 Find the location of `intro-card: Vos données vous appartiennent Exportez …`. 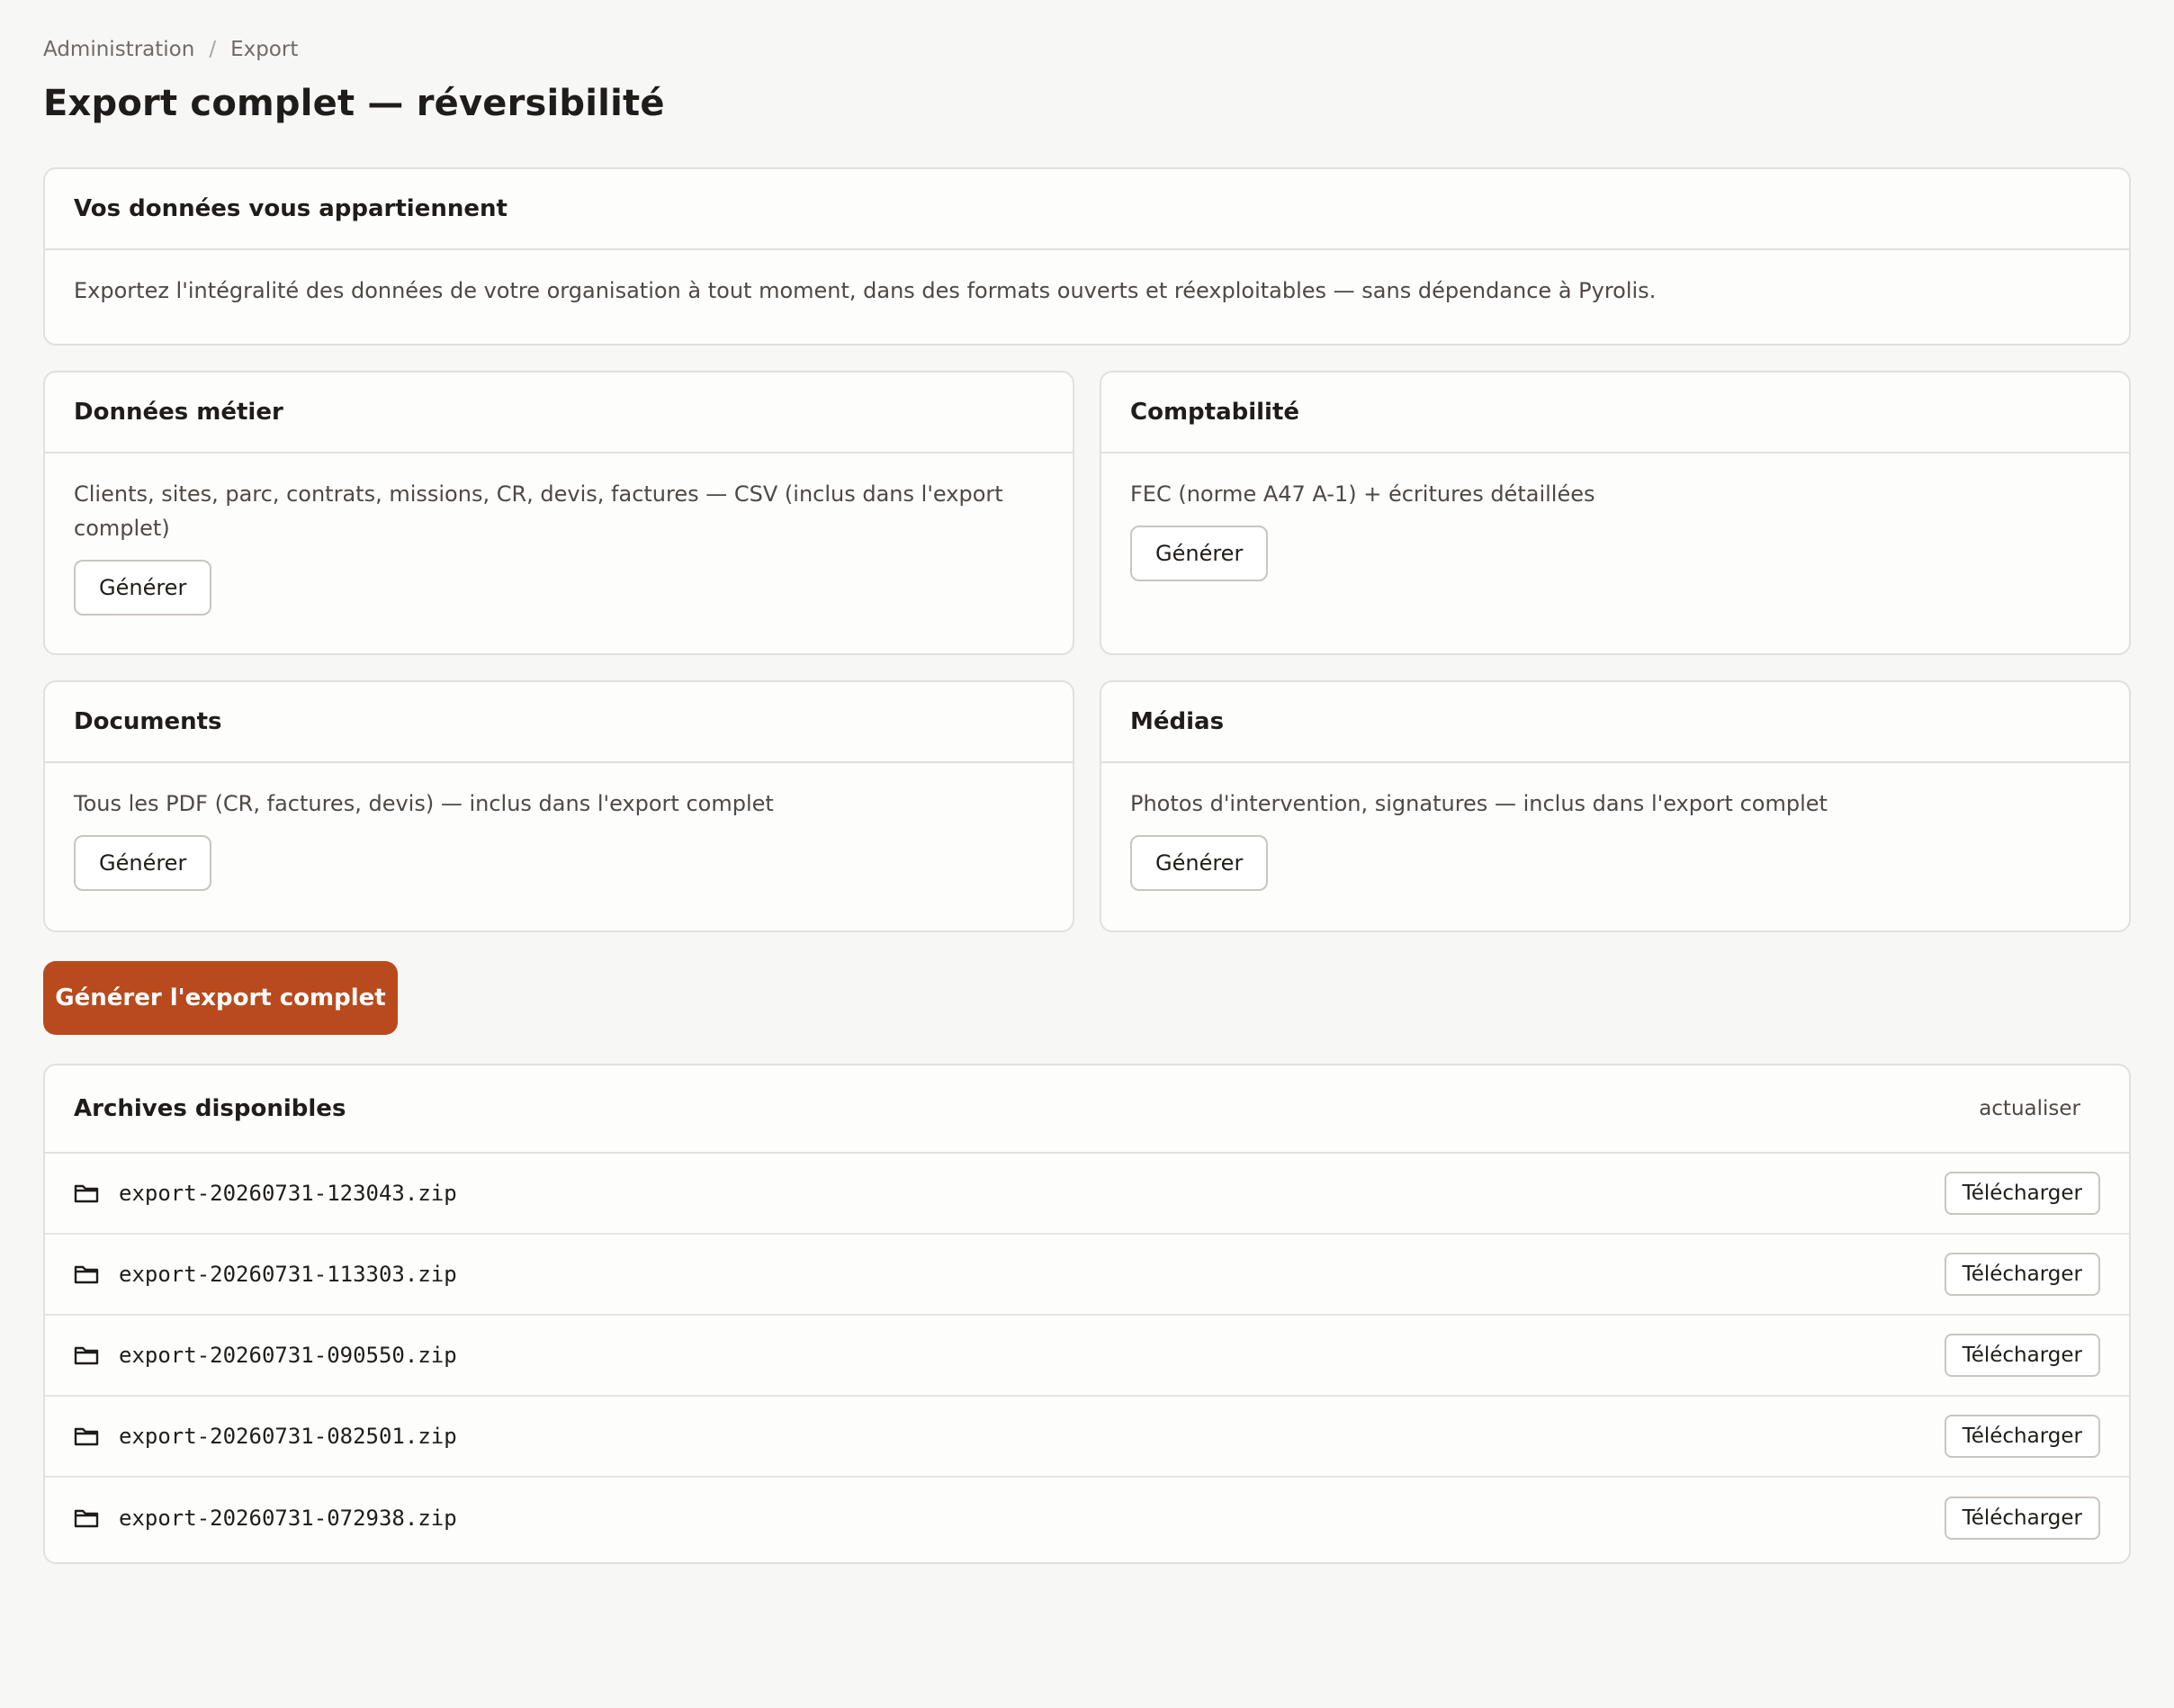

intro-card: Vos données vous appartiennent Exportez … is located at coordinates (1087, 256).